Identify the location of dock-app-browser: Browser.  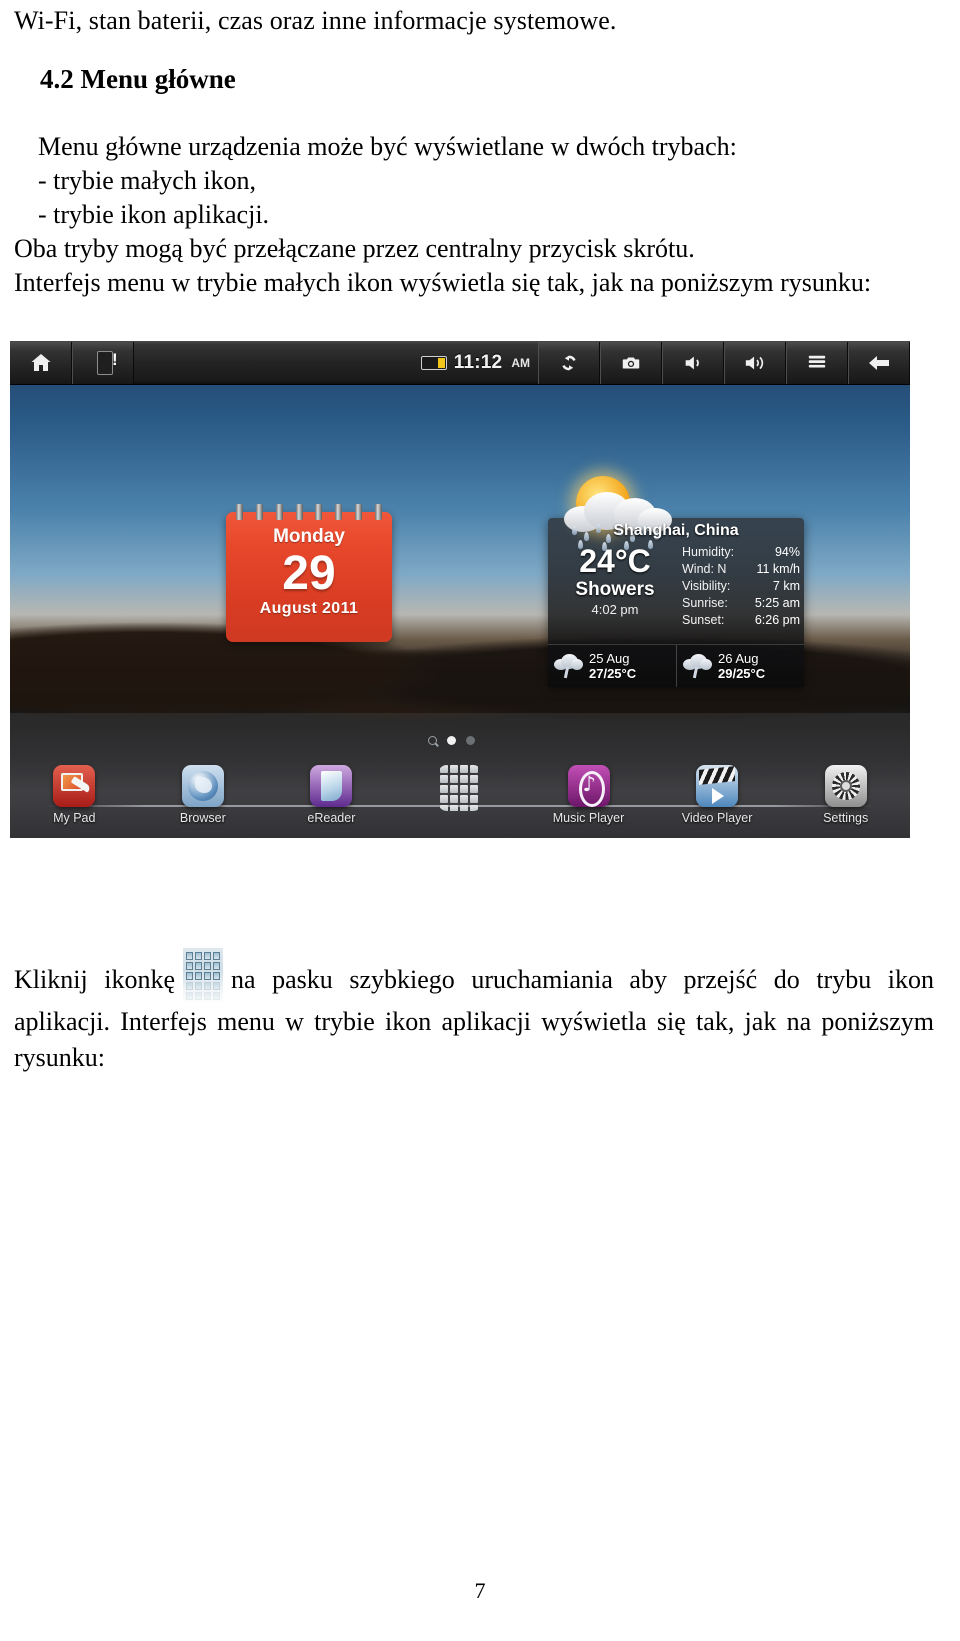
(203, 795).